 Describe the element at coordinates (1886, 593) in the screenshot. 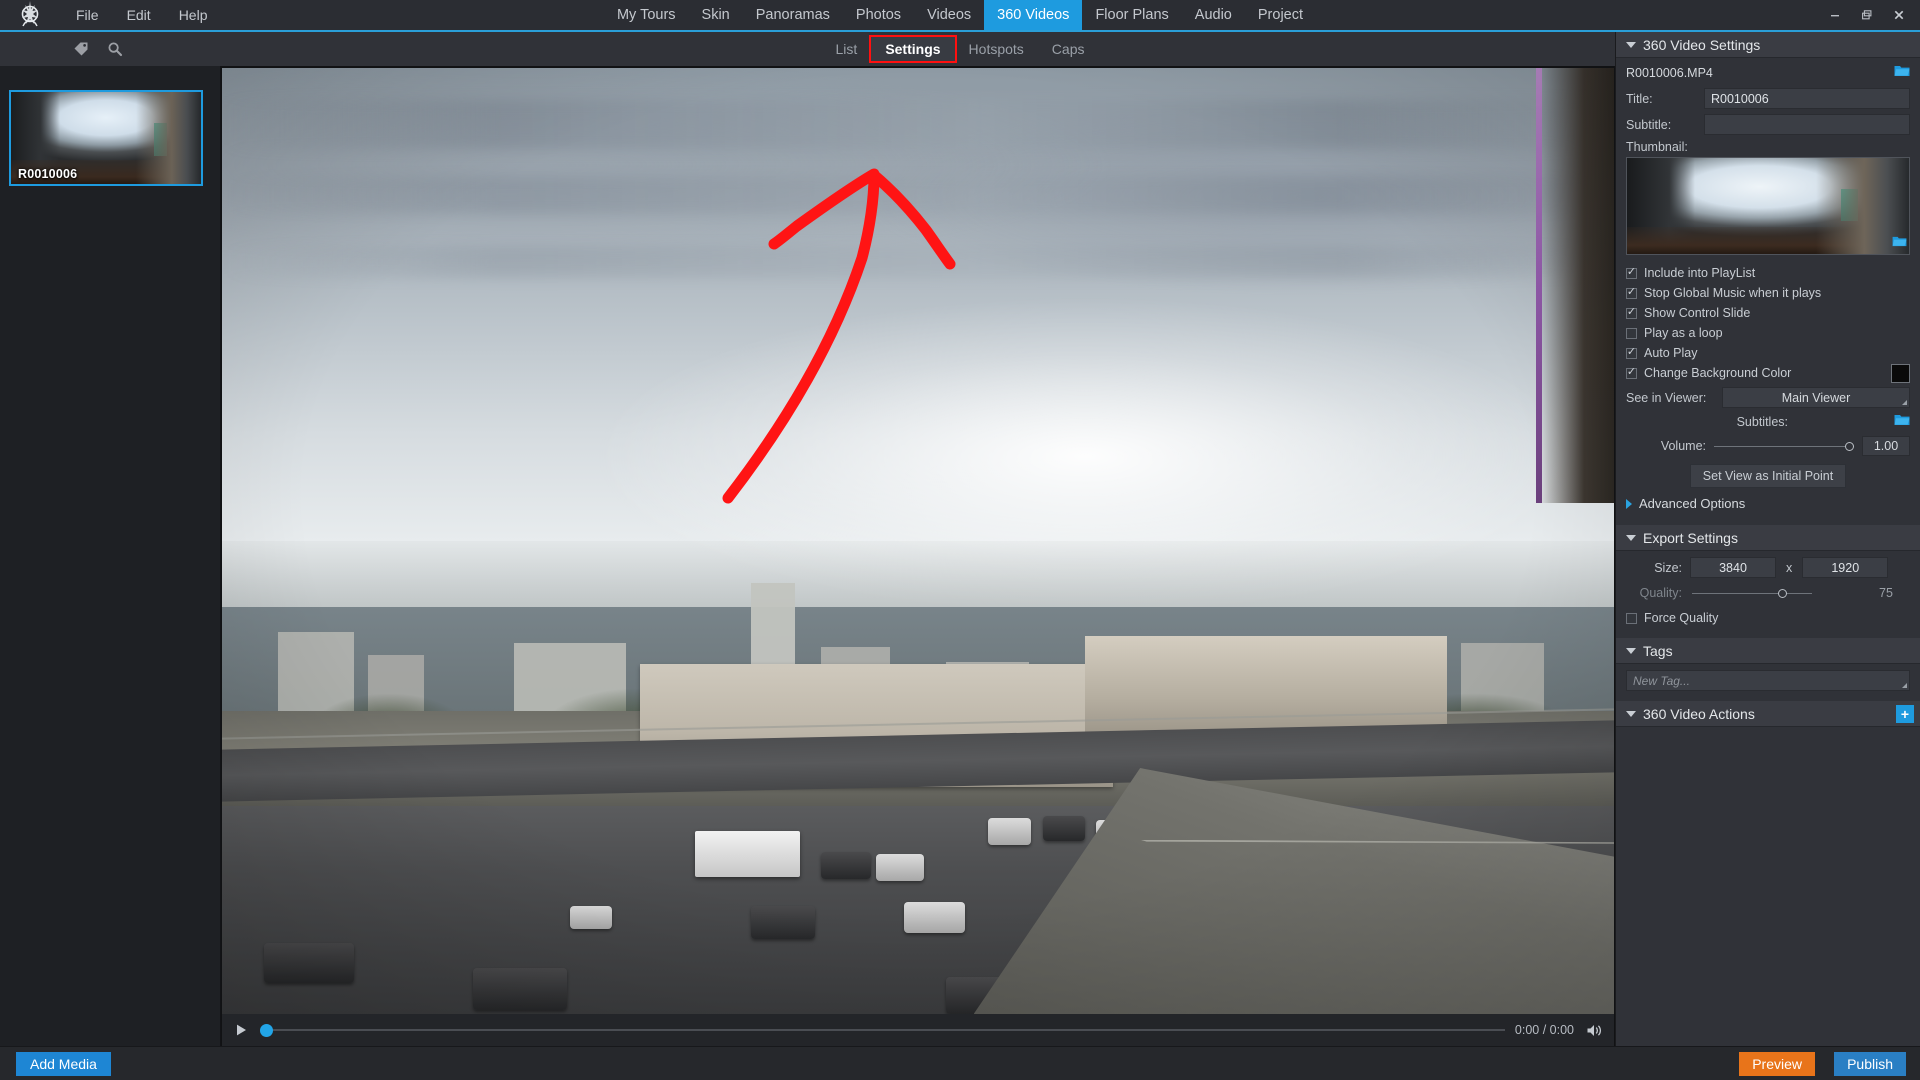

I see `quality-value: 75` at that location.